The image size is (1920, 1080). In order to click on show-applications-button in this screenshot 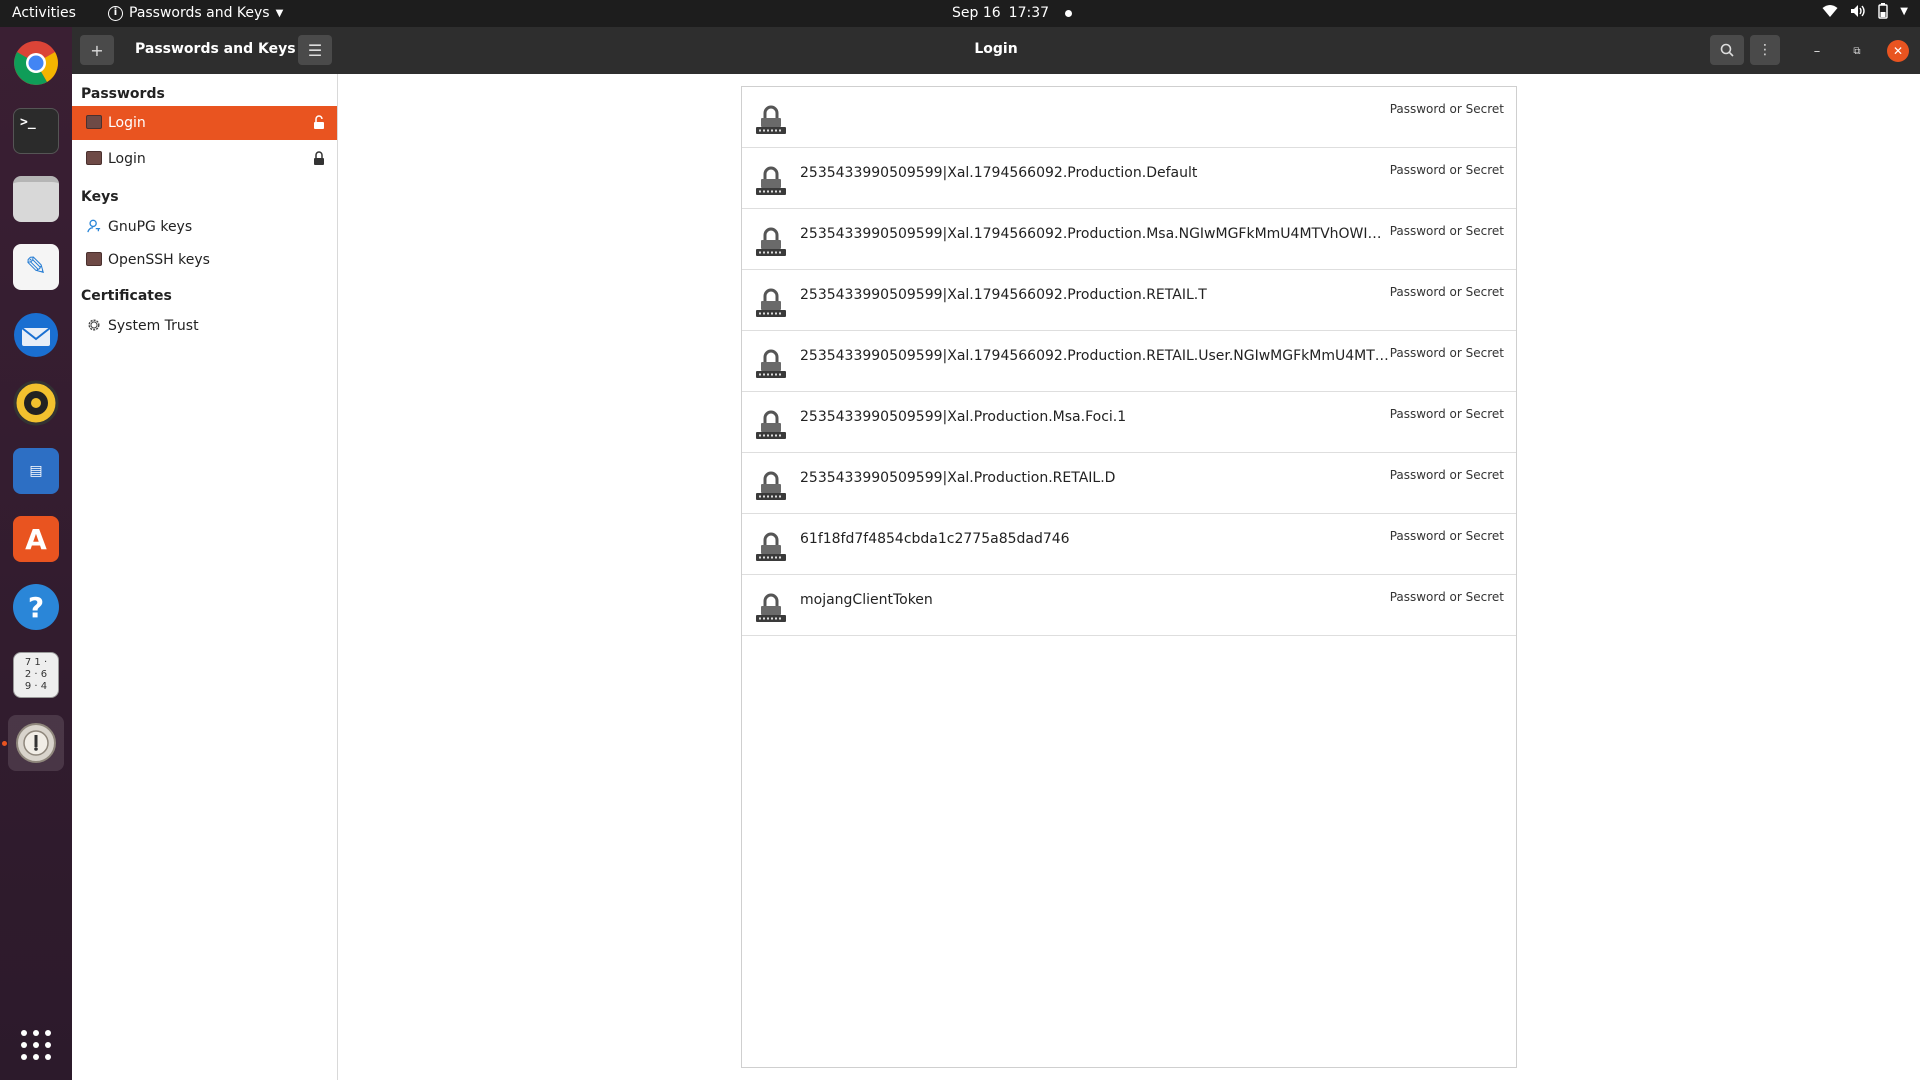, I will do `click(36, 1045)`.